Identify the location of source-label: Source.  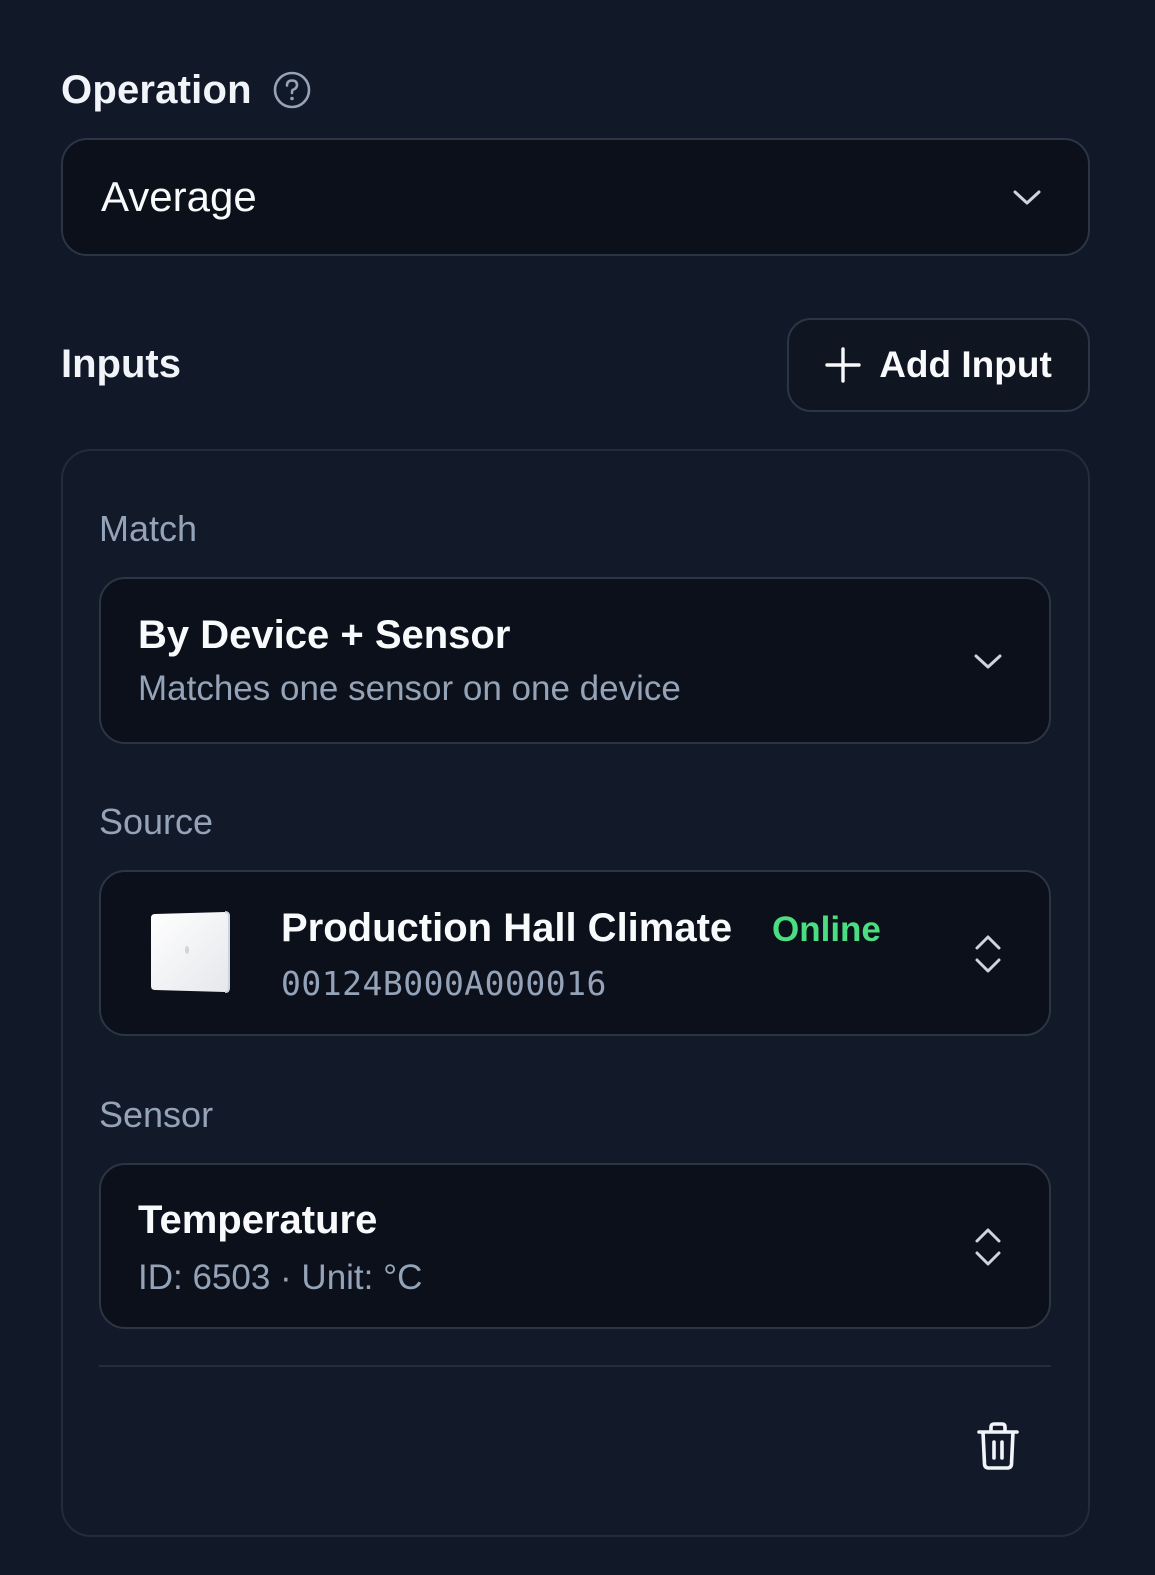
(156, 821).